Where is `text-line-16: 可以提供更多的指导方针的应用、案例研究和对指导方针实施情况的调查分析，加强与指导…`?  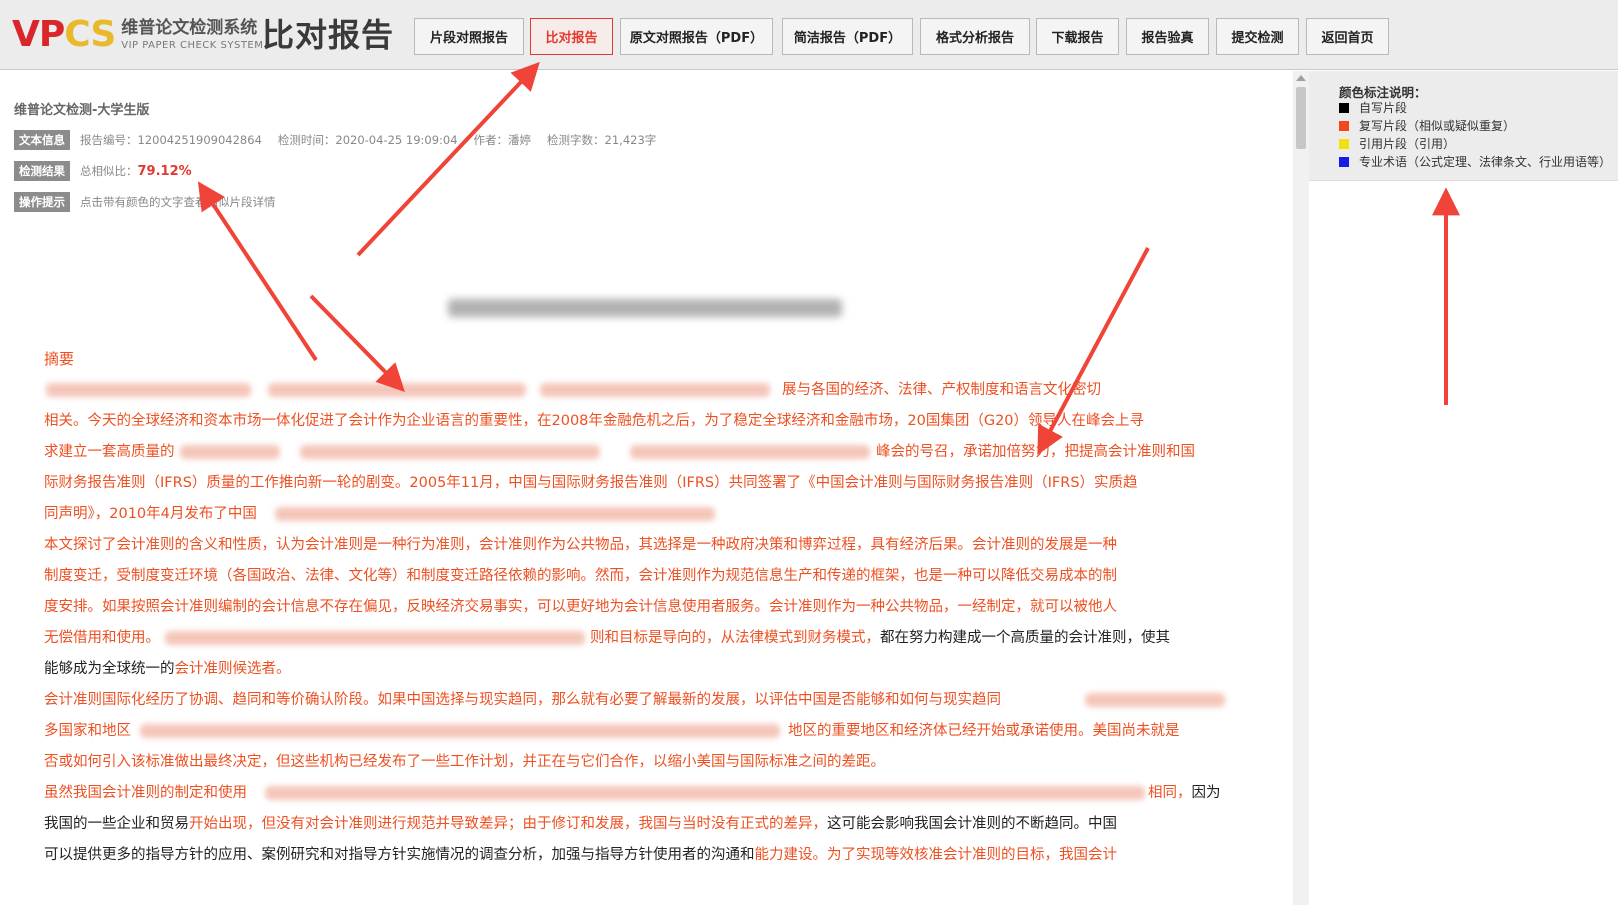
text-line-16: 可以提供更多的指导方针的应用、案例研究和对指导方针实施情况的调查分析，加强与指导… is located at coordinates (580, 855).